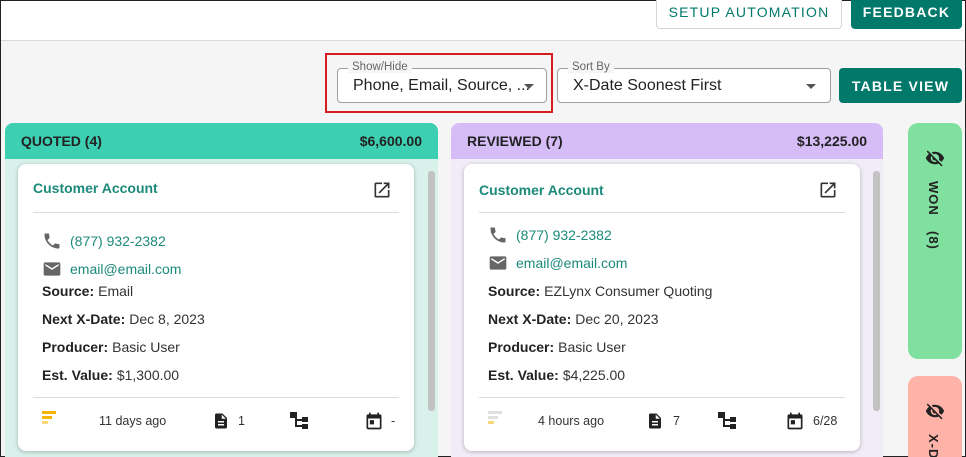 This screenshot has width=966, height=457. I want to click on est-value: $1,300.00, so click(148, 375).